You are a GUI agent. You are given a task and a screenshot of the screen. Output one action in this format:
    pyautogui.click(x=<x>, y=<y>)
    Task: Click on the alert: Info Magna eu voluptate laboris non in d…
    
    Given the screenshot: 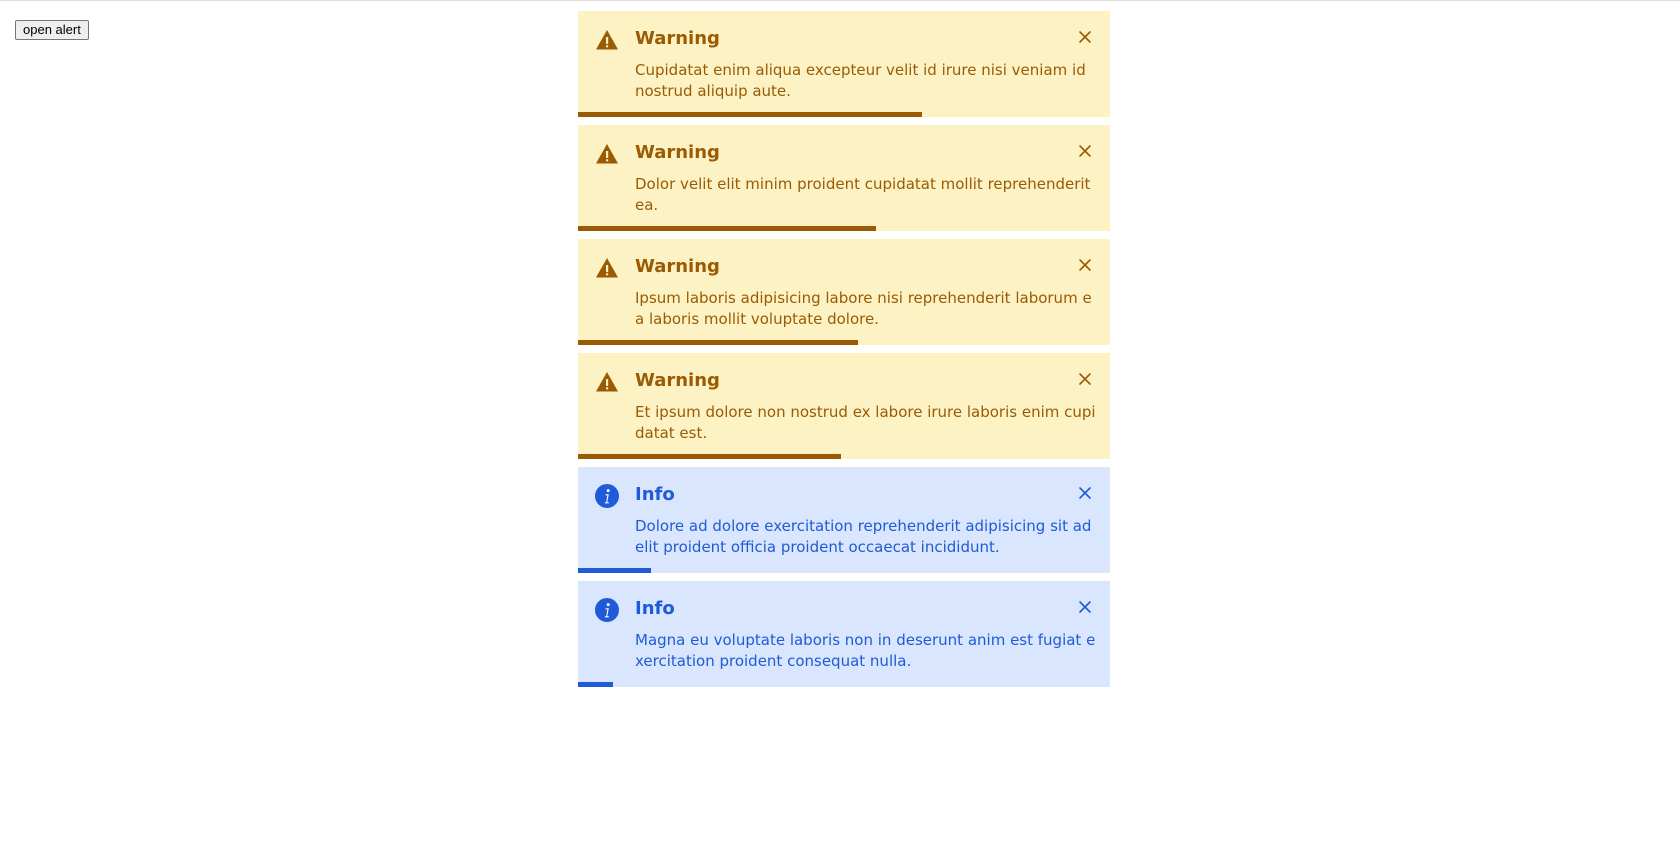 What is the action you would take?
    pyautogui.click(x=844, y=634)
    